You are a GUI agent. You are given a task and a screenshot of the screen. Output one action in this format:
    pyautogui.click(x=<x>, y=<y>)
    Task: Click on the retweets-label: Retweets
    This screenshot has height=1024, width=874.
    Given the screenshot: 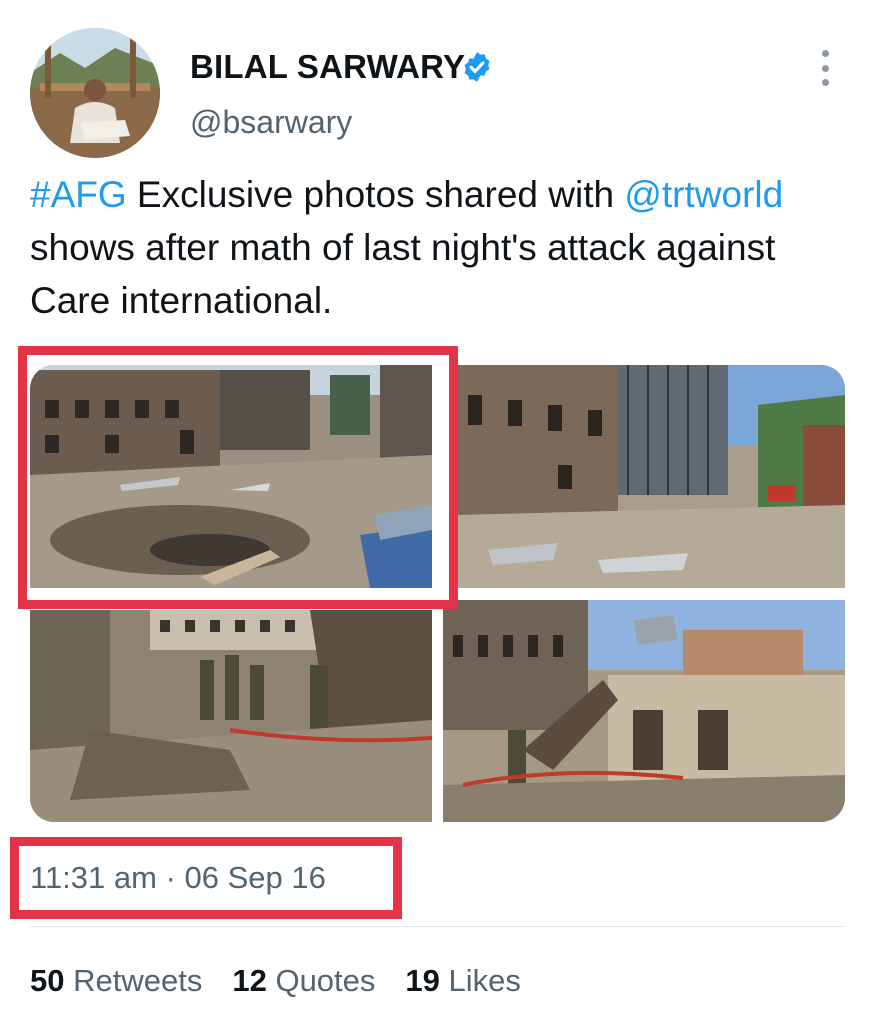 What is the action you would take?
    pyautogui.click(x=138, y=980)
    